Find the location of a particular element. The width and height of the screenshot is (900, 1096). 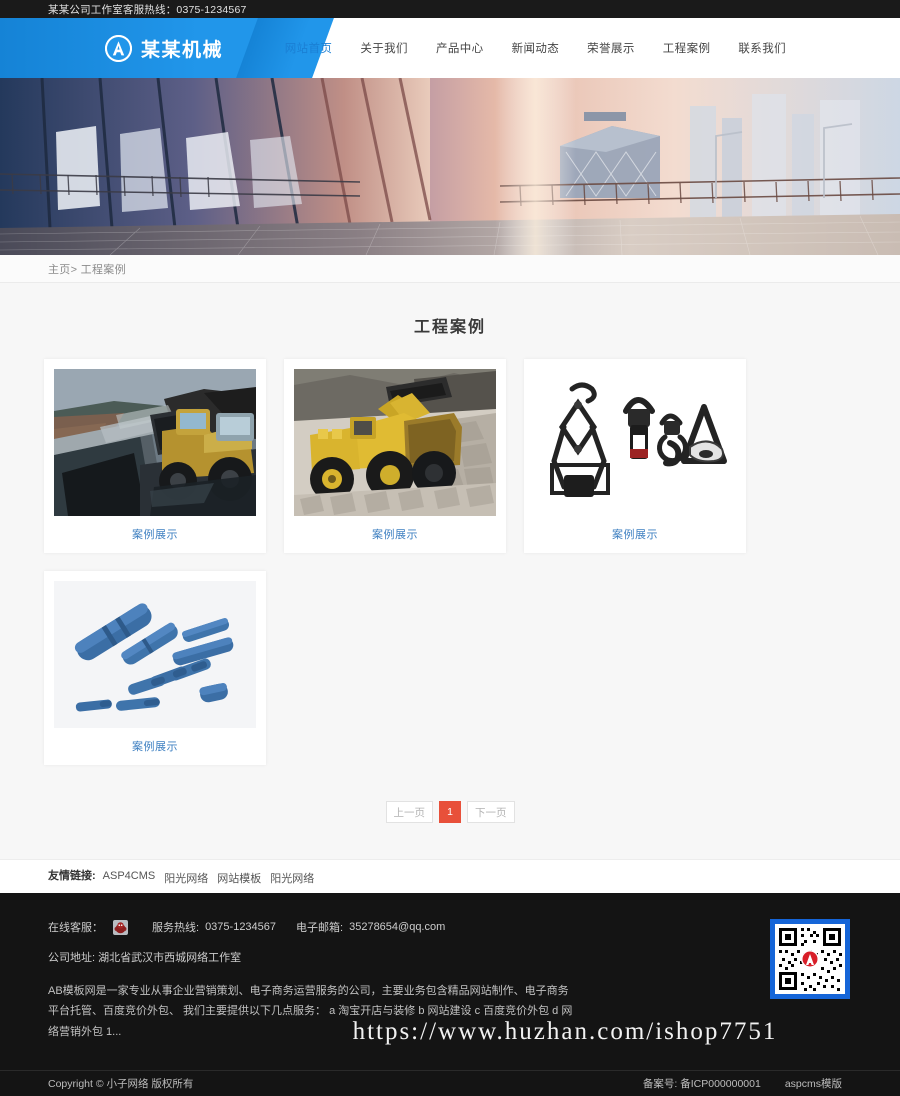

friend-links-bar: 友情链接: ASP4CMS 阳光网络 网站模板 阳光网络 is located at coordinates (450, 876).